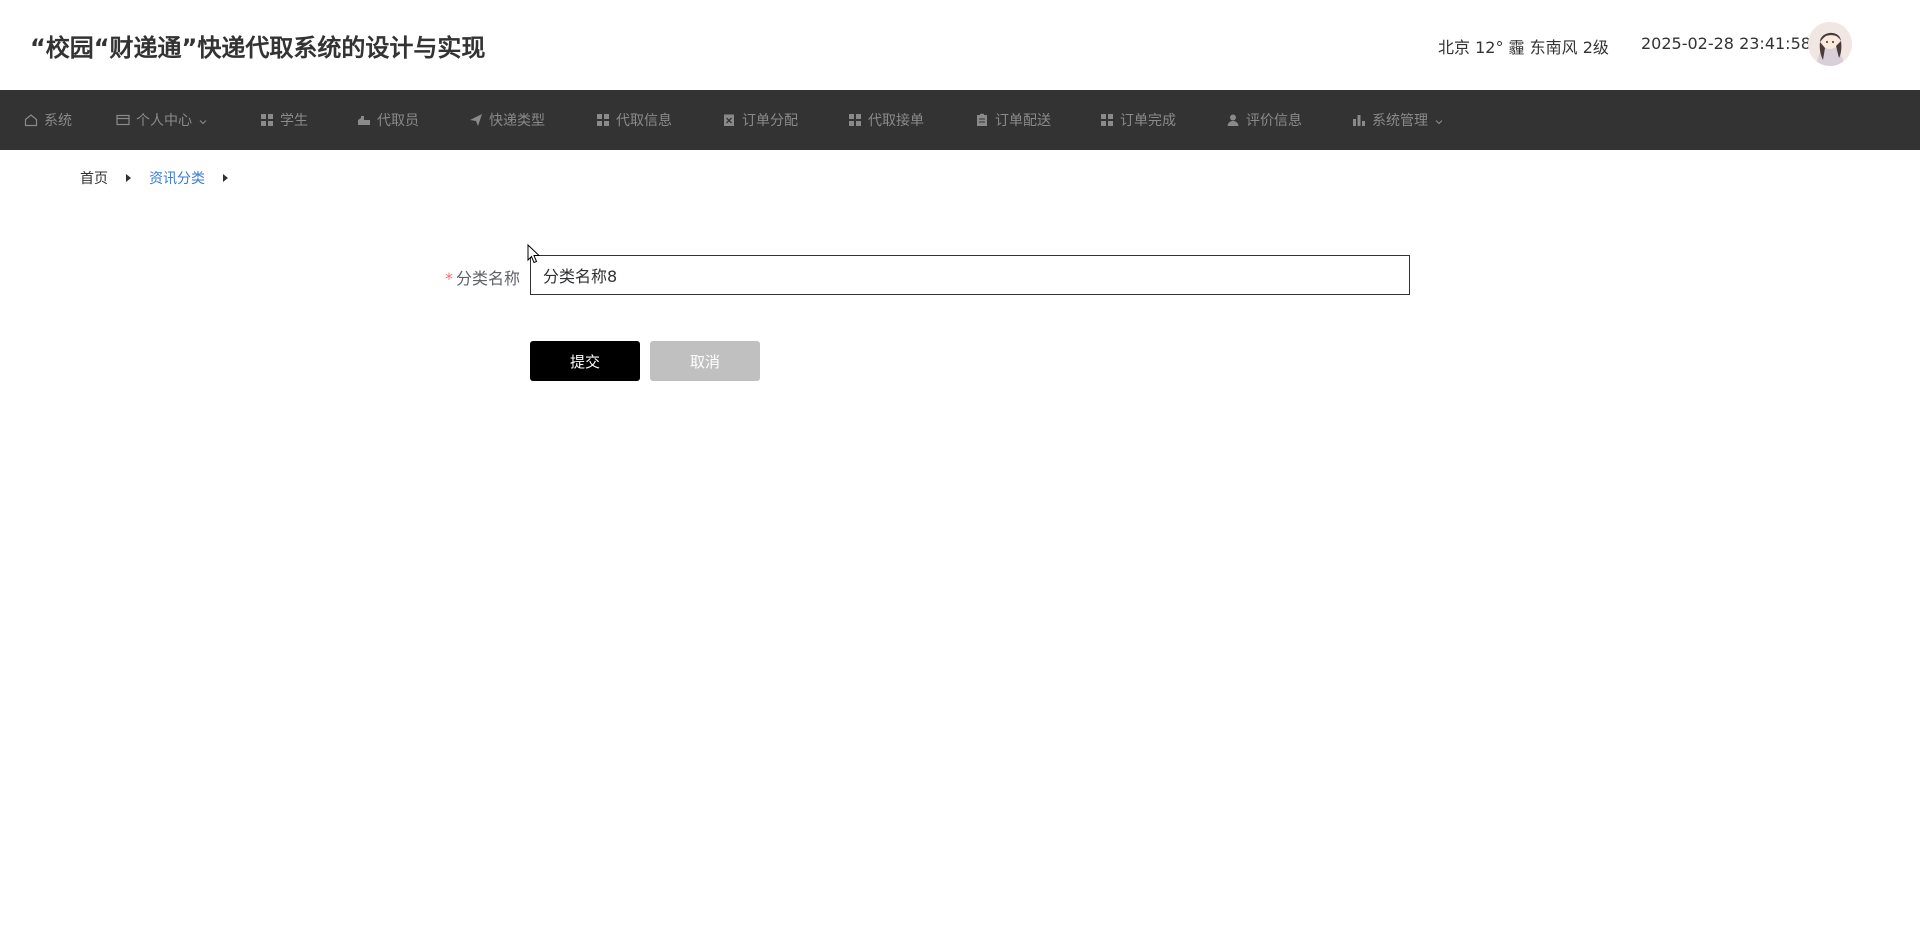 The height and width of the screenshot is (952, 1920). What do you see at coordinates (1359, 120) in the screenshot?
I see `bar-chart-icon` at bounding box center [1359, 120].